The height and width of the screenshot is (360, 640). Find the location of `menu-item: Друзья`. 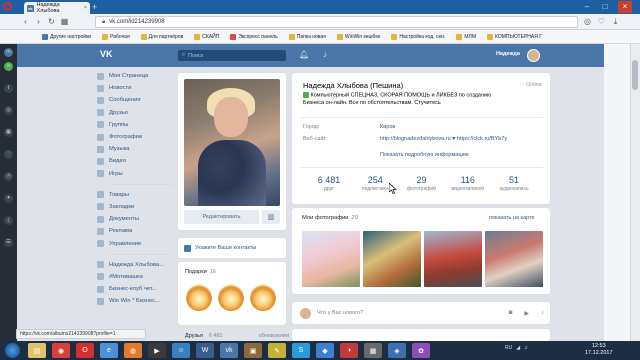

menu-item: Друзья is located at coordinates (134, 113).